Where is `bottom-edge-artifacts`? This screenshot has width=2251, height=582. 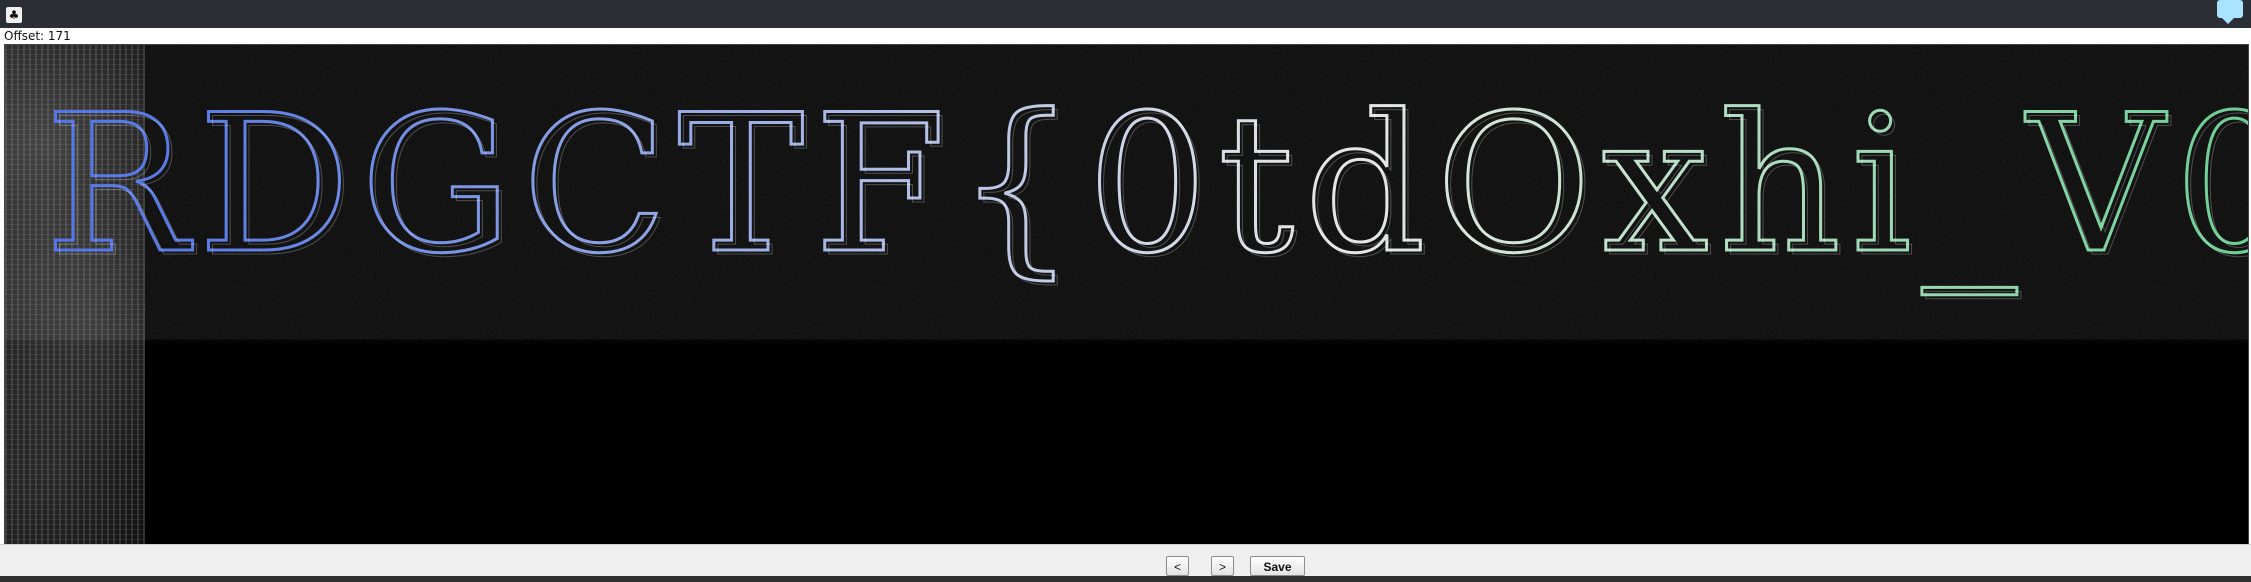 bottom-edge-artifacts is located at coordinates (1125, 579).